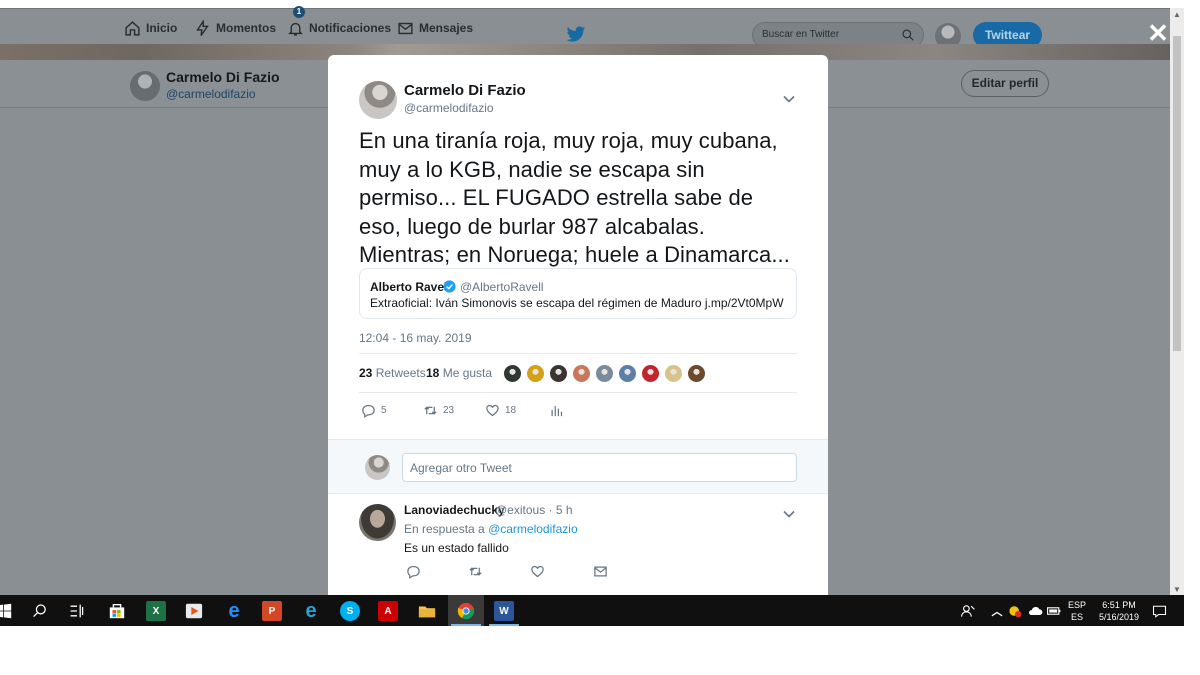  What do you see at coordinates (537, 571) in the screenshot?
I see `heart-icon` at bounding box center [537, 571].